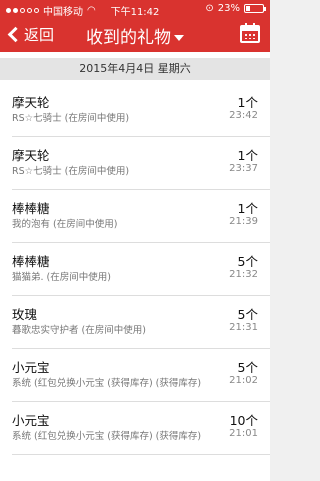  Describe the element at coordinates (243, 420) in the screenshot. I see `gift-count: 10个` at that location.